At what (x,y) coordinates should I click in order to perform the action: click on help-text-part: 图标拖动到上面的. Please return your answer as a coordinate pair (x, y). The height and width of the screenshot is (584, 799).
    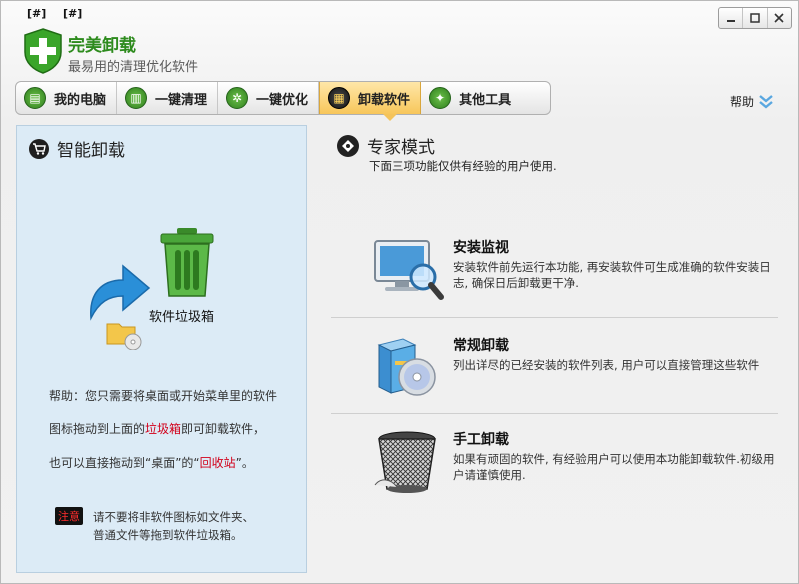
    Looking at the image, I should click on (97, 429).